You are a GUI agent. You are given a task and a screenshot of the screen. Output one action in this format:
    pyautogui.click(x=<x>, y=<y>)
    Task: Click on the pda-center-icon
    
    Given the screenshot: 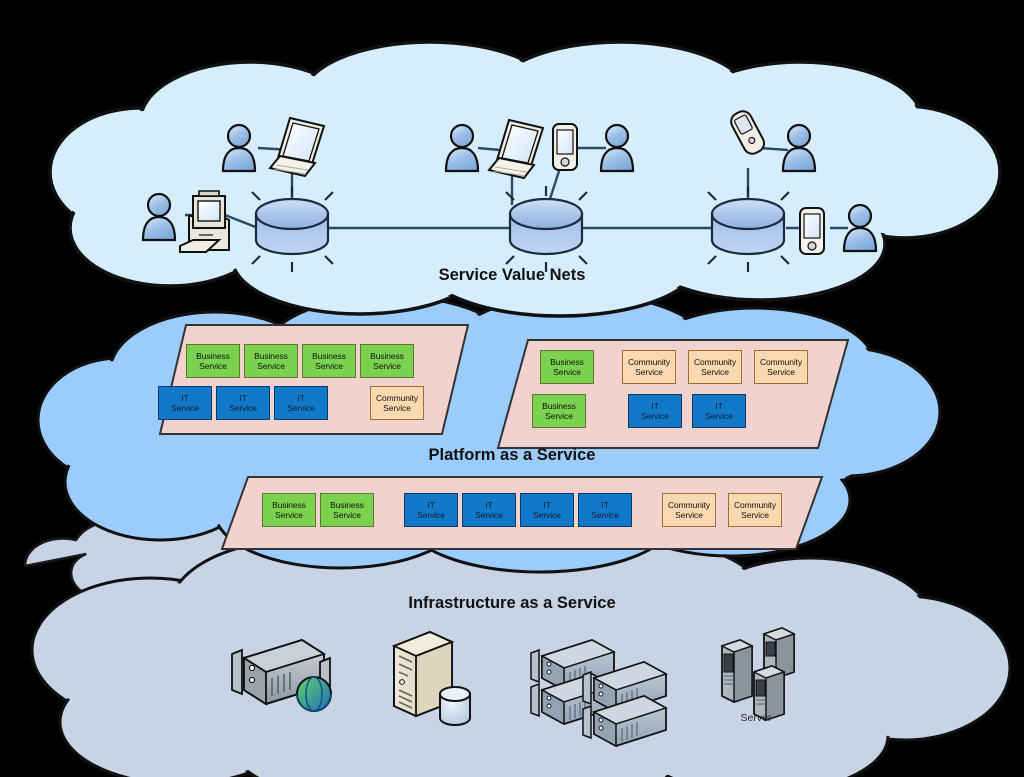 What is the action you would take?
    pyautogui.click(x=565, y=147)
    